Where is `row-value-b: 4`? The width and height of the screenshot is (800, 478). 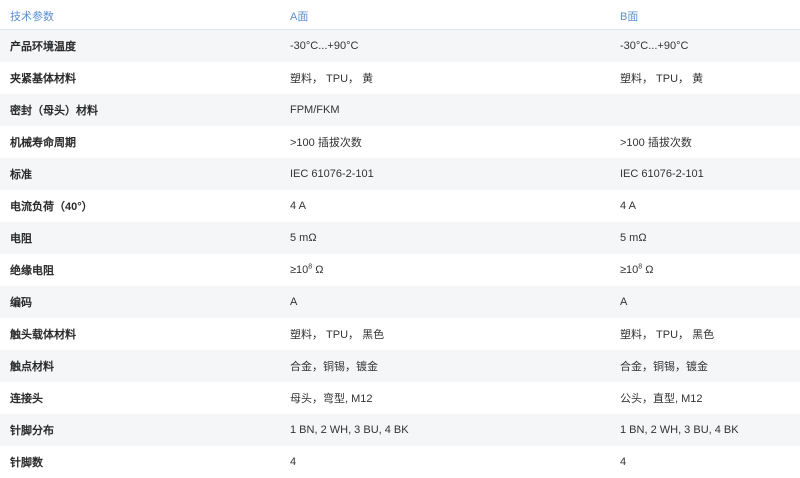 row-value-b: 4 is located at coordinates (623, 462).